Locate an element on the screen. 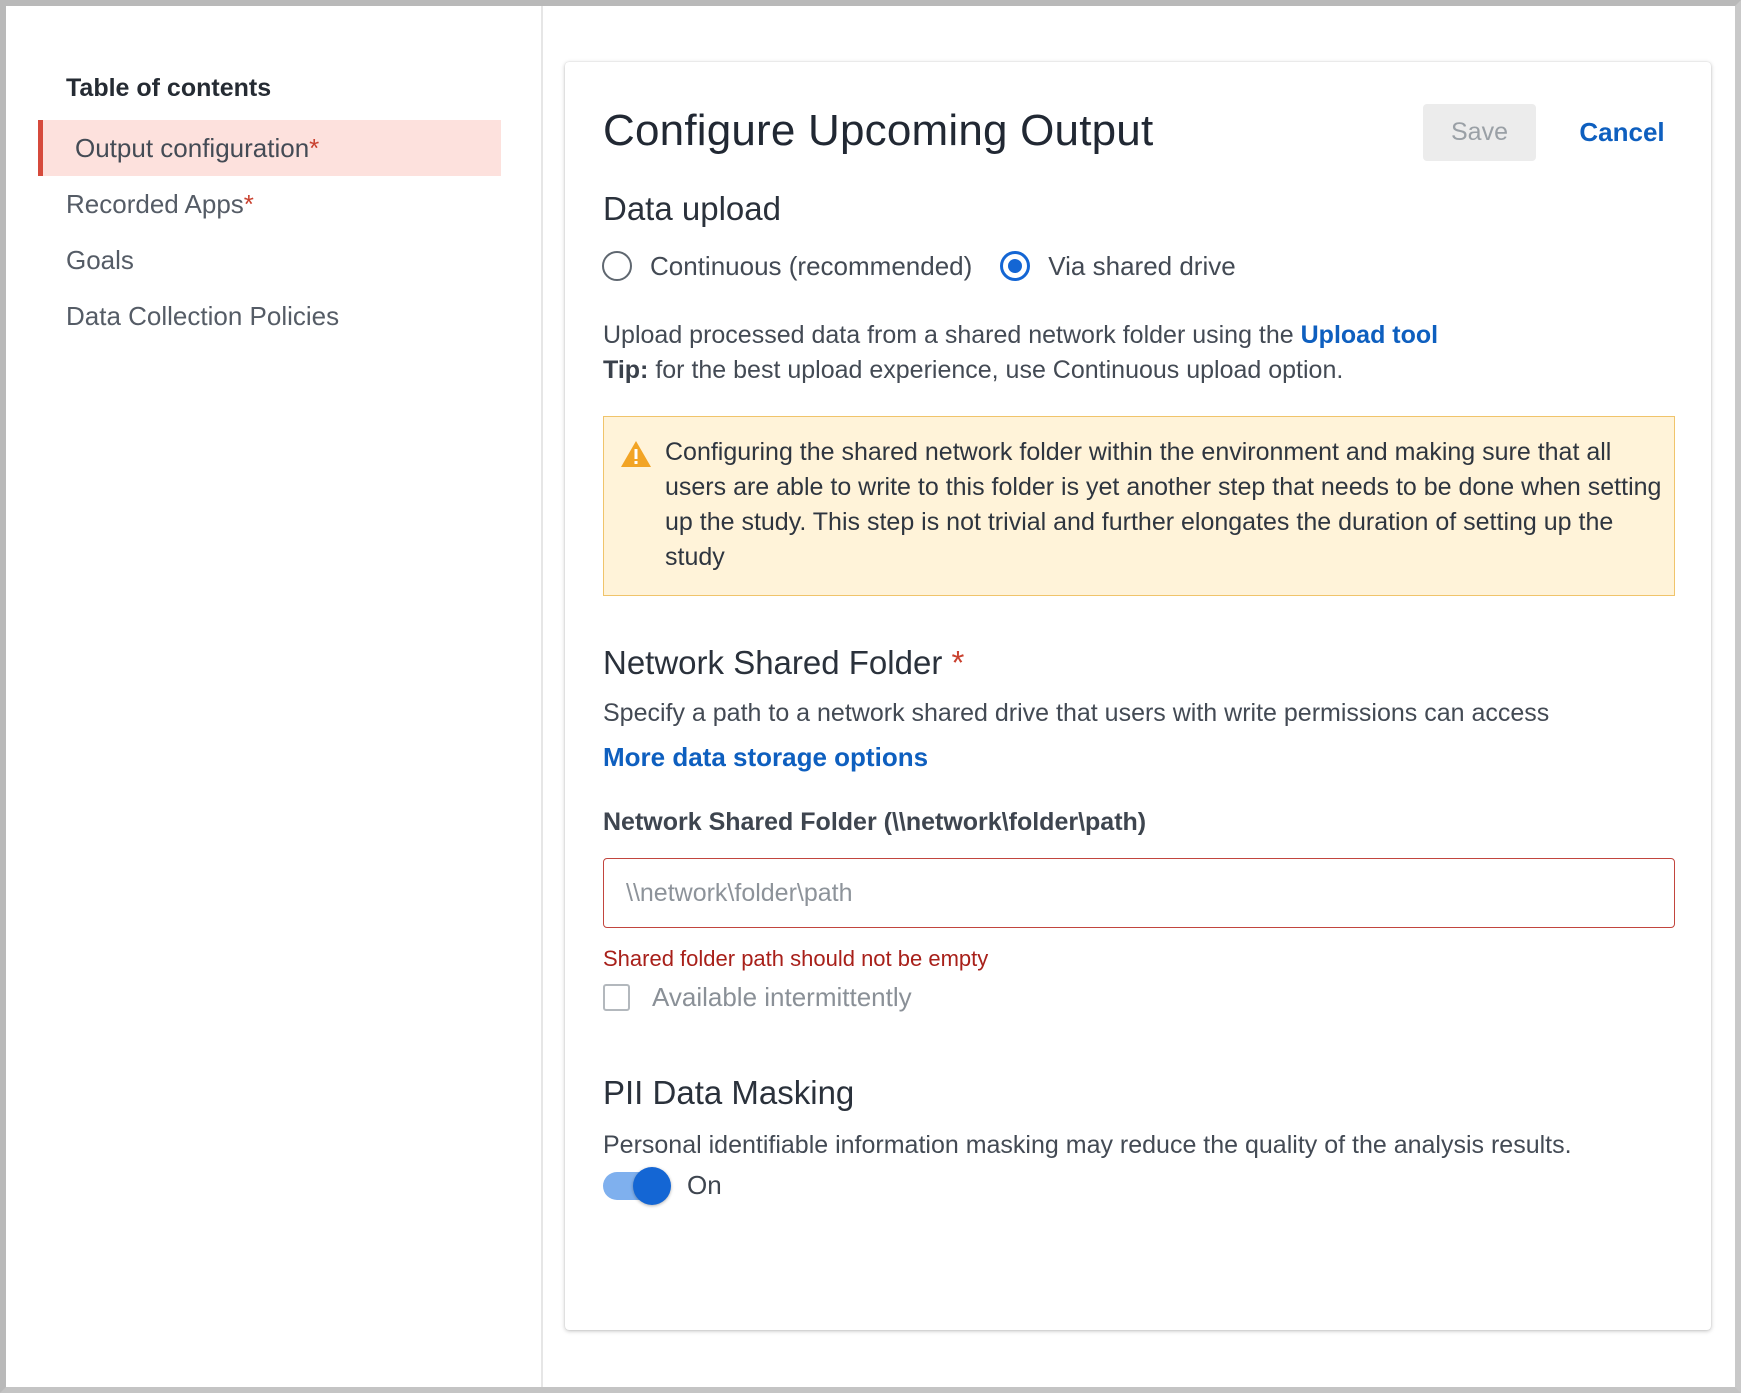 Image resolution: width=1741 pixels, height=1393 pixels. save-button: Save is located at coordinates (1479, 132).